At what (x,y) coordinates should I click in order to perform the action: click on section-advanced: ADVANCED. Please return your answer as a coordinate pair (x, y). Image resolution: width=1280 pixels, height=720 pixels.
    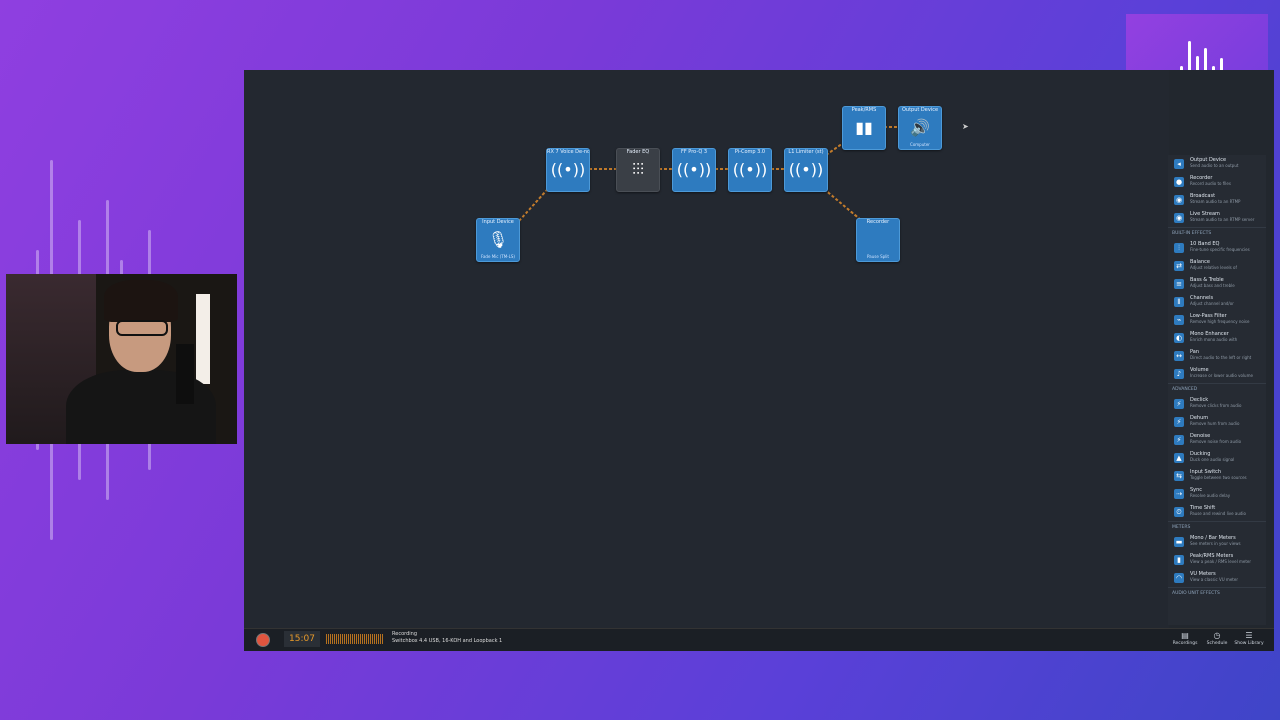
    Looking at the image, I should click on (1217, 389).